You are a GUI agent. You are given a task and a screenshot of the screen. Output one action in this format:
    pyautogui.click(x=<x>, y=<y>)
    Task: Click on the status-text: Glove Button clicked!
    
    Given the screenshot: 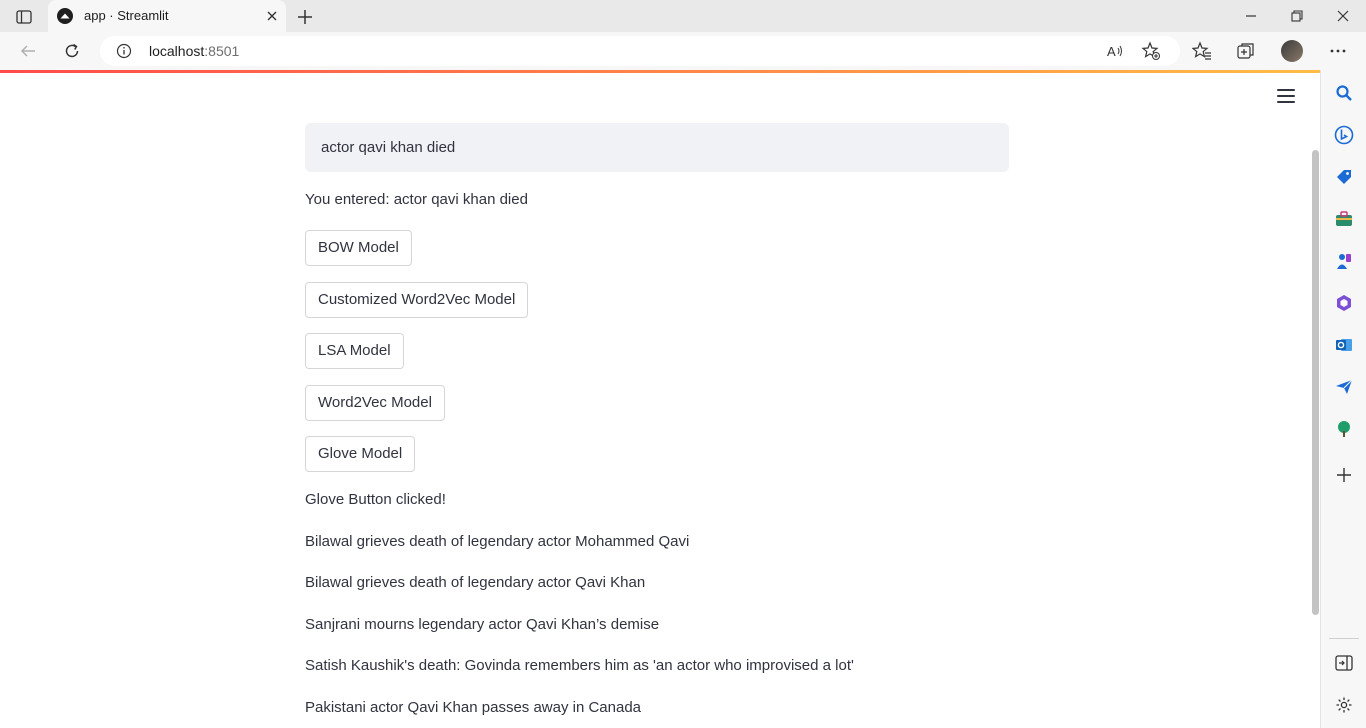 What is the action you would take?
    pyautogui.click(x=375, y=499)
    